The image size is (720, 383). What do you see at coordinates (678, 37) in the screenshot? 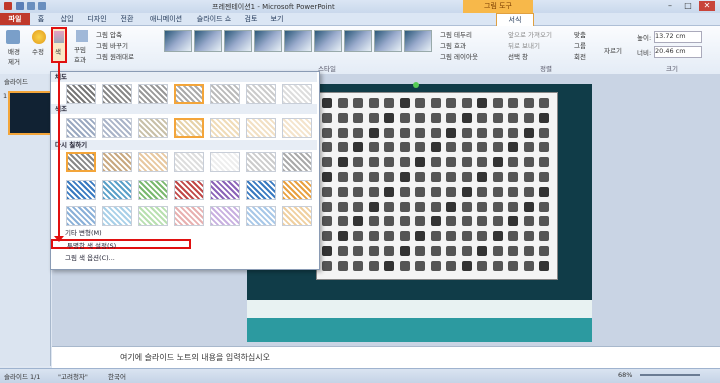
I see `height-field: 13.72 cm` at bounding box center [678, 37].